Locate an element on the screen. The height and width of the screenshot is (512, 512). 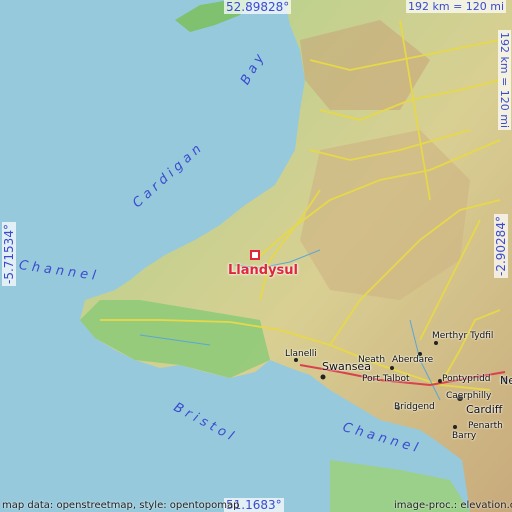
top-latitude-label: 52.89828° is located at coordinates (258, 7).